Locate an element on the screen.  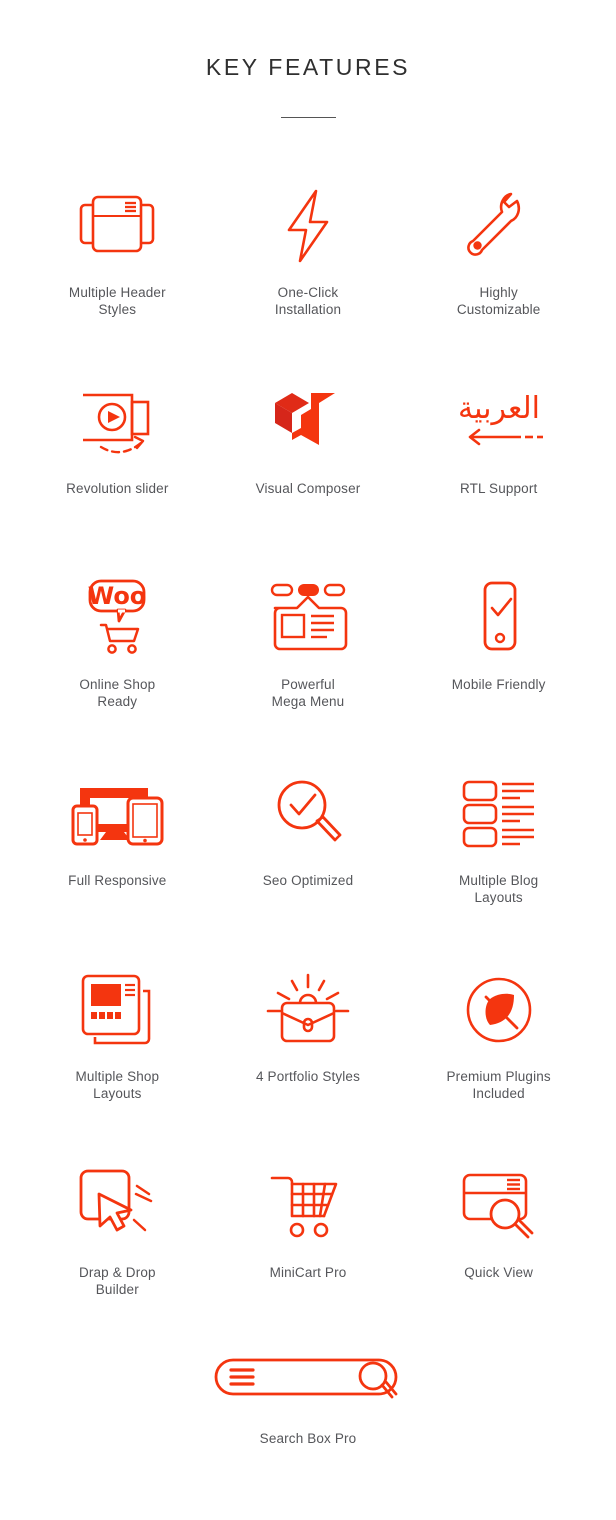
page-header: KEY FEATURES is located at coordinates (308, 59).